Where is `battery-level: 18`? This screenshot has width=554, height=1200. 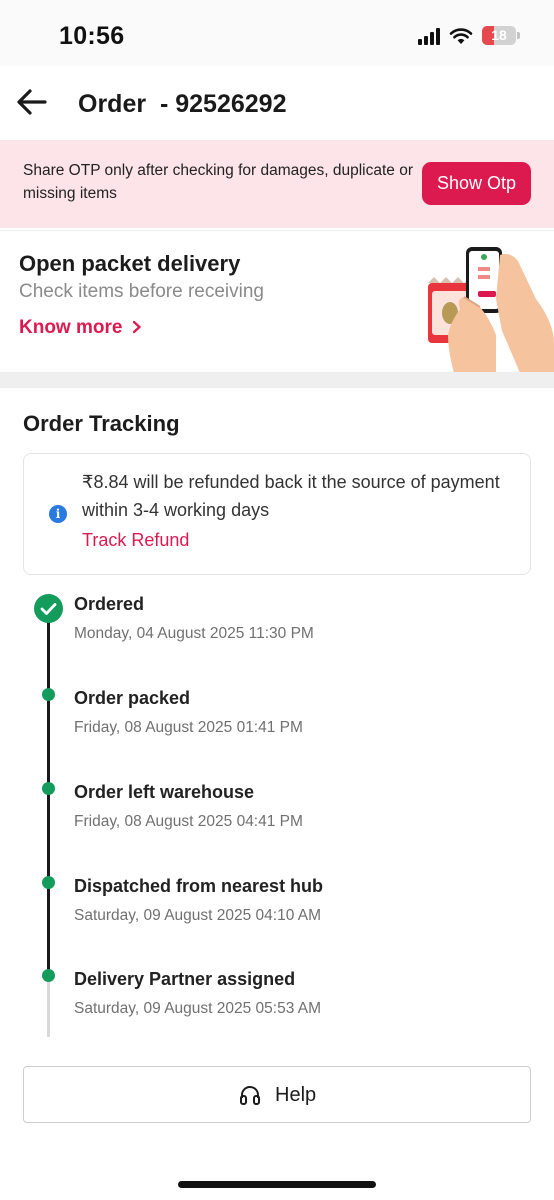 battery-level: 18 is located at coordinates (499, 35).